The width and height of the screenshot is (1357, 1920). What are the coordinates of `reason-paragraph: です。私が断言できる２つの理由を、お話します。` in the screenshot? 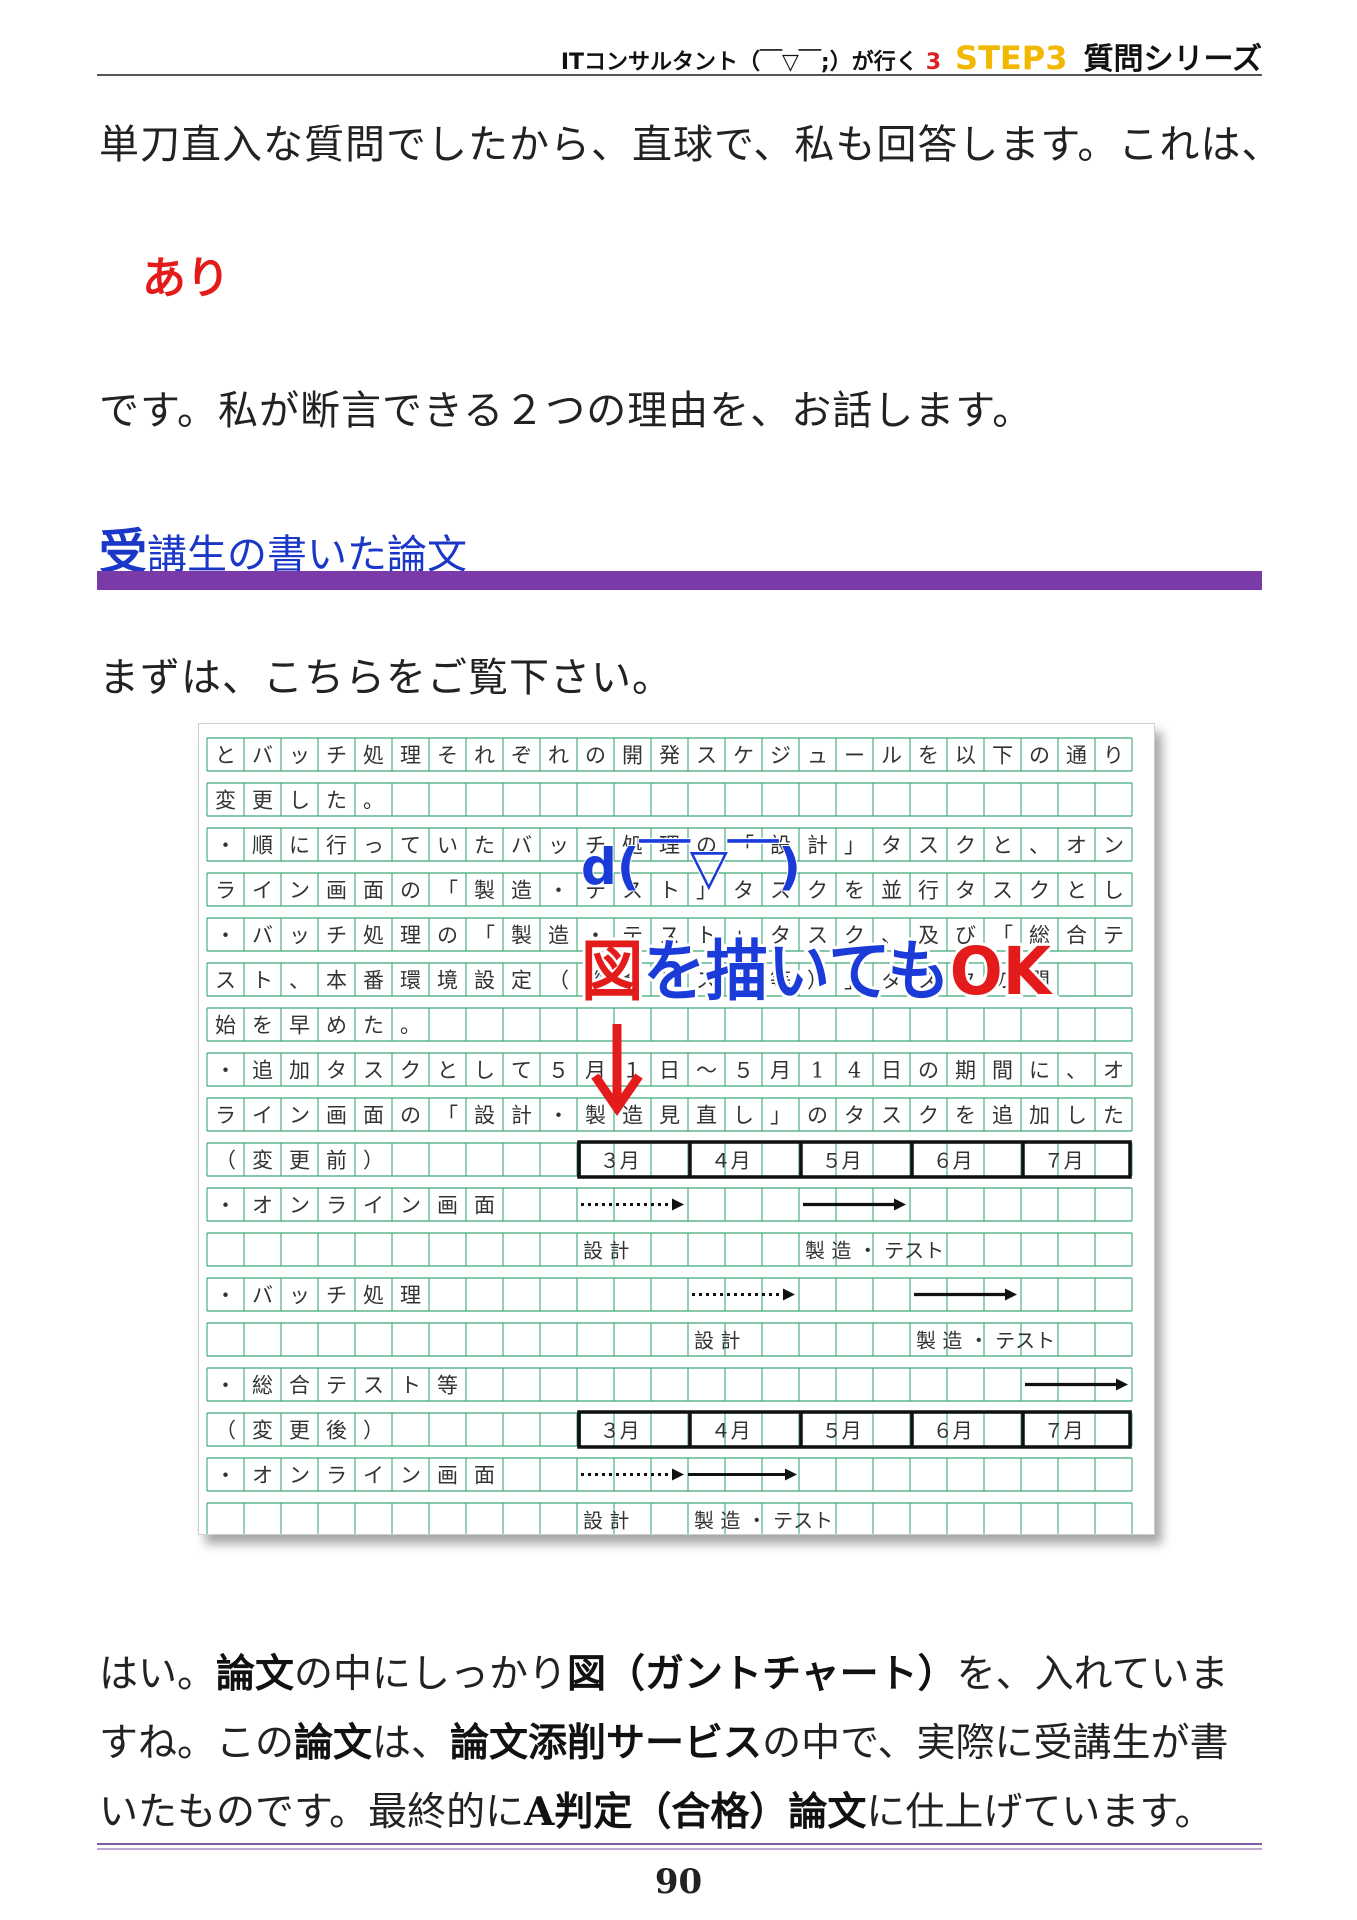 It's located at (566, 411).